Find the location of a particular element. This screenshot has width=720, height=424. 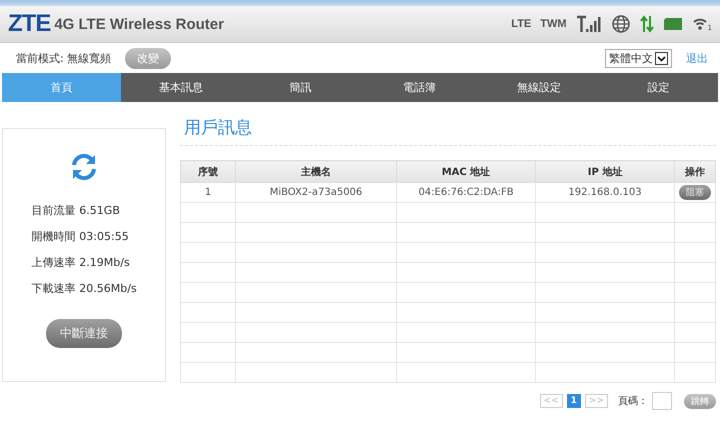

nav-tab: 首頁 is located at coordinates (62, 87).